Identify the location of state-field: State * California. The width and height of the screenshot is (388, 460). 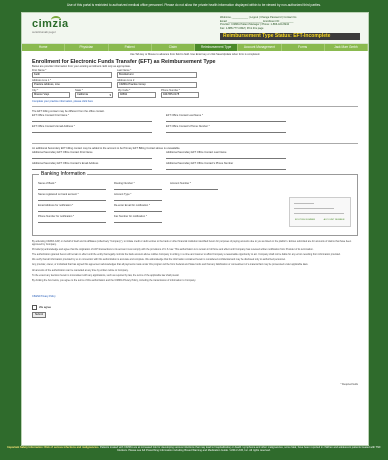
(94, 93).